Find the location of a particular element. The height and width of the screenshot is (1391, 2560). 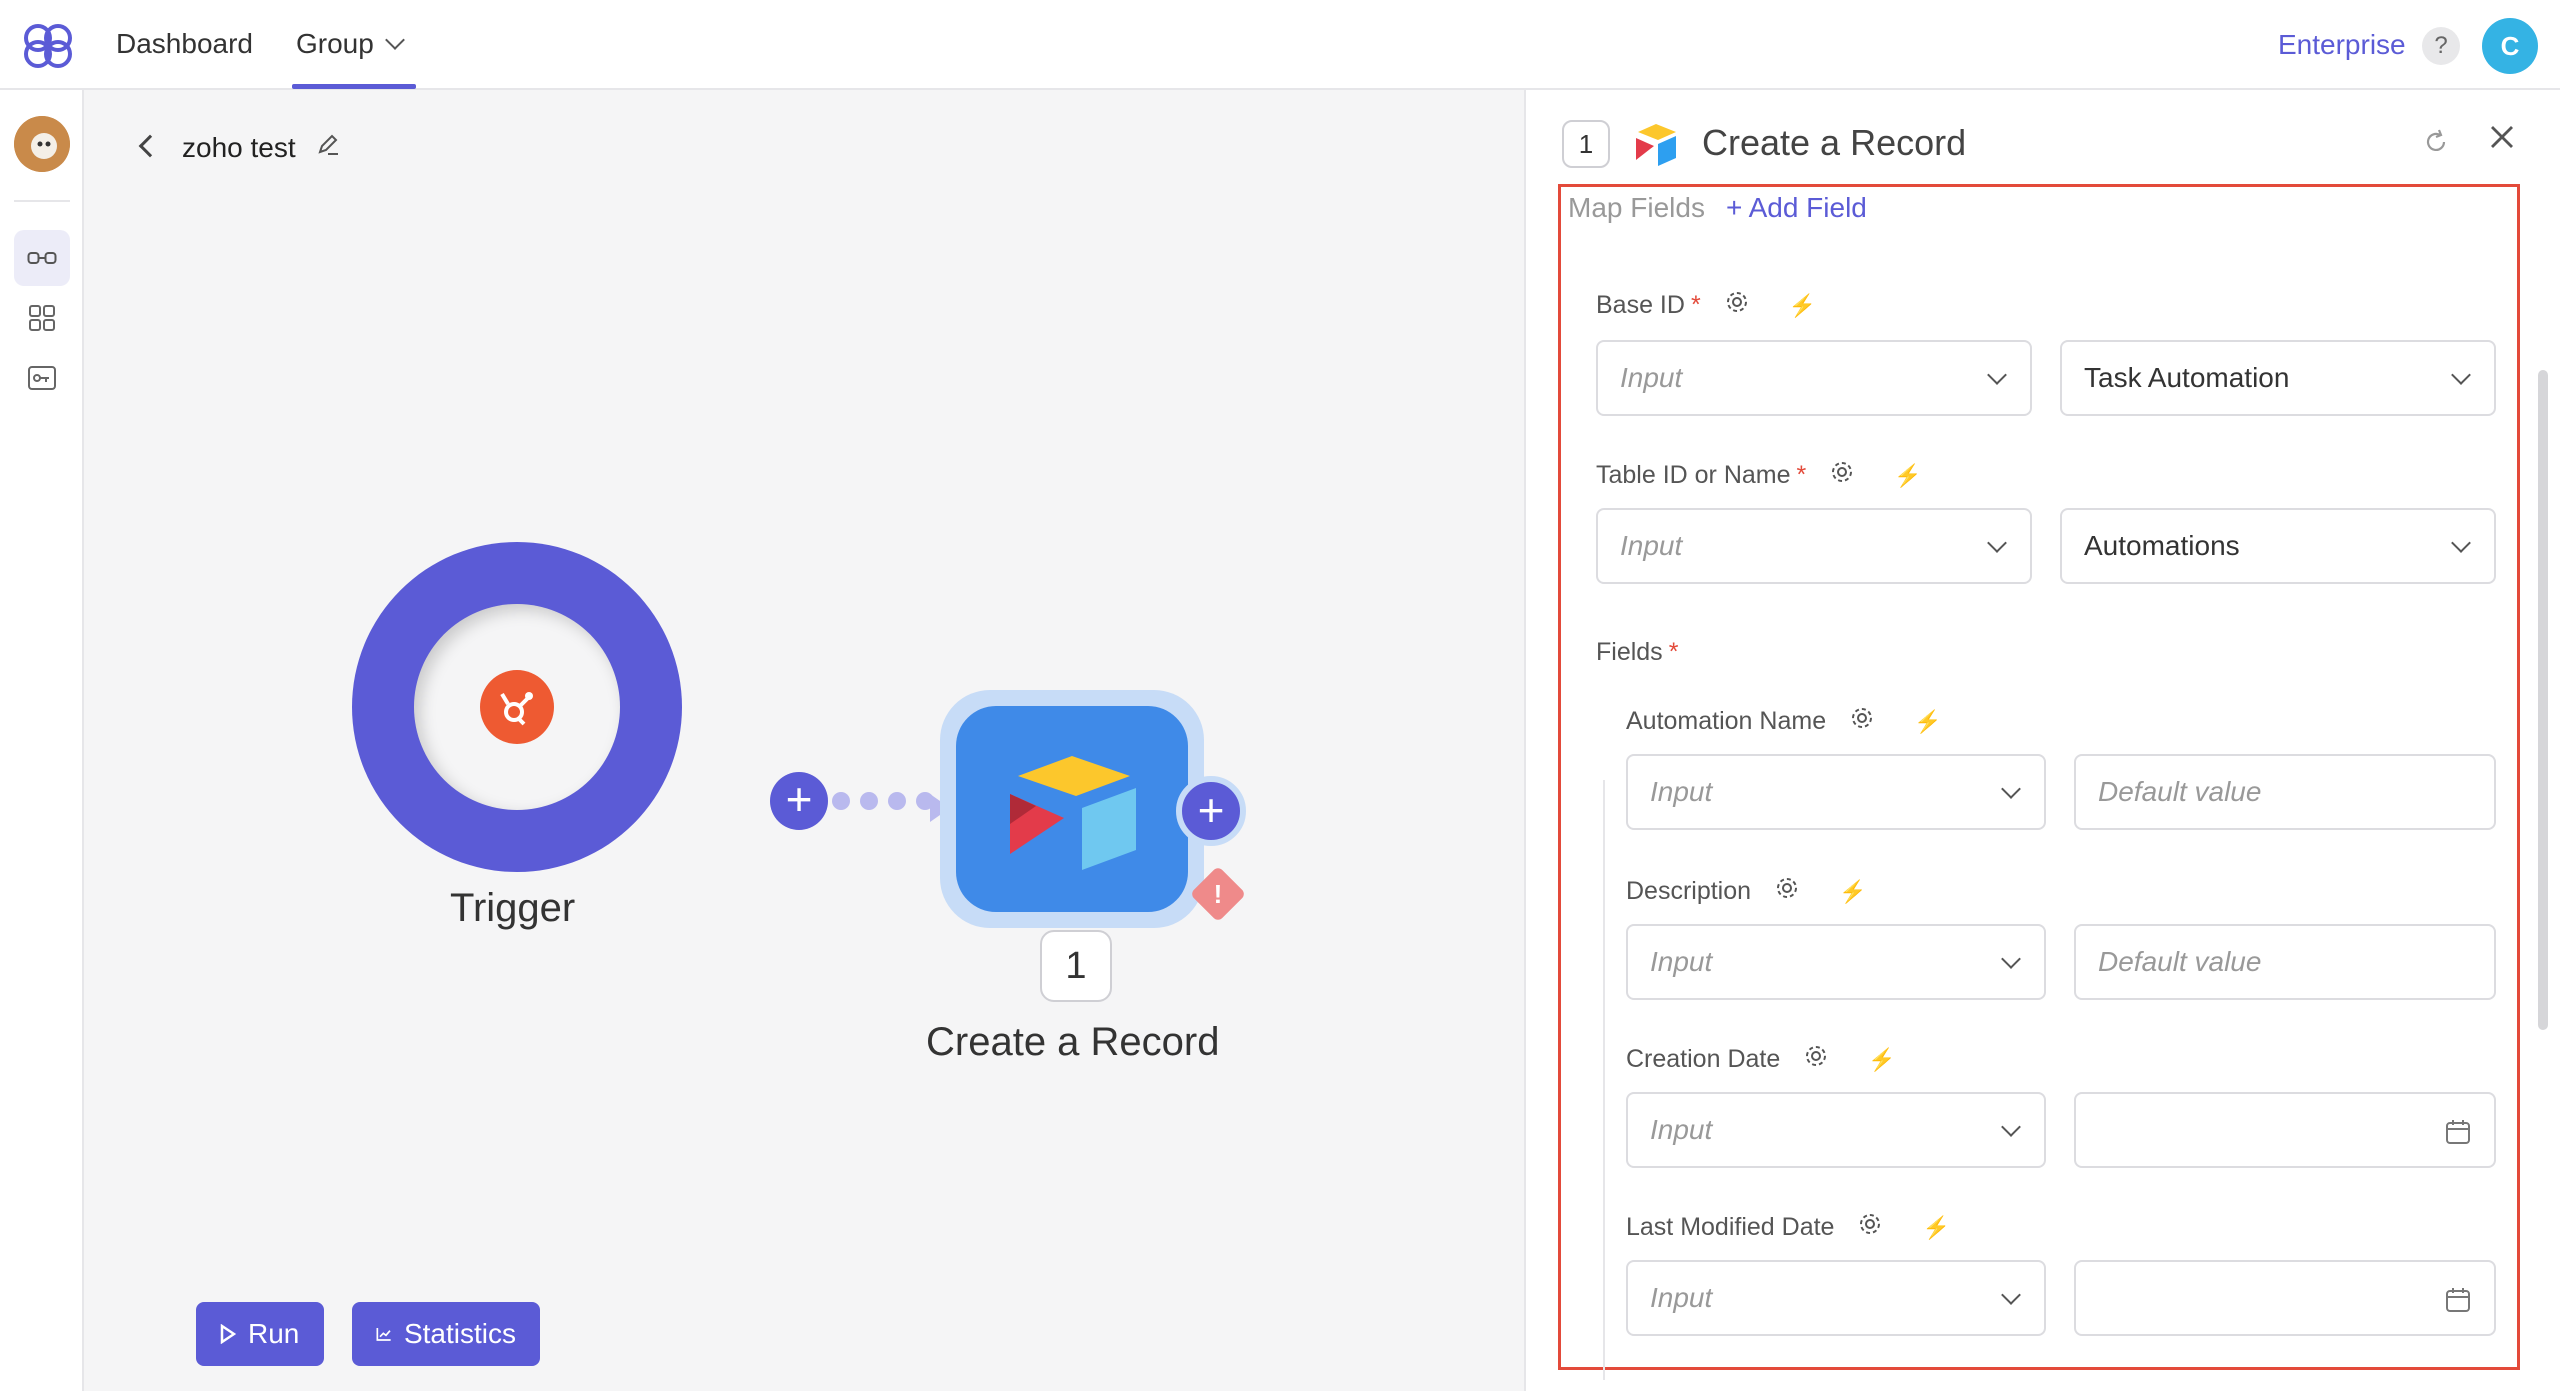

workspace-avatar is located at coordinates (42, 144).